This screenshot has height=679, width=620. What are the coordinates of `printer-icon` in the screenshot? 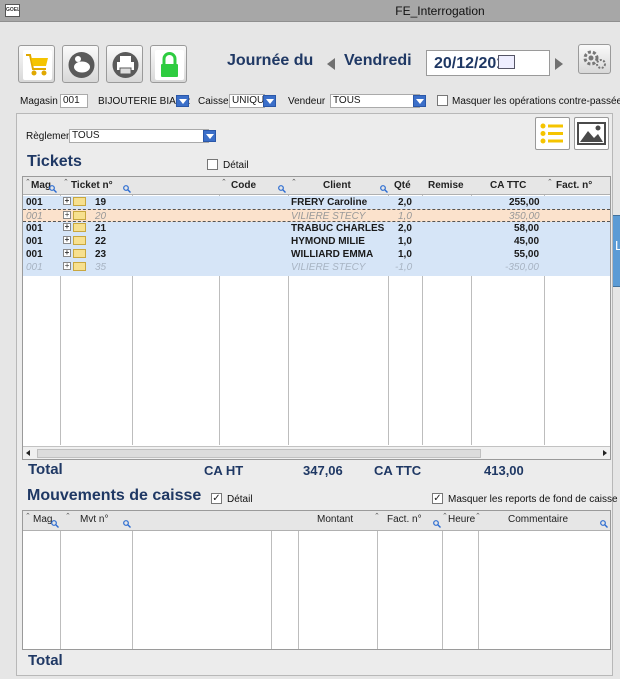 It's located at (125, 65).